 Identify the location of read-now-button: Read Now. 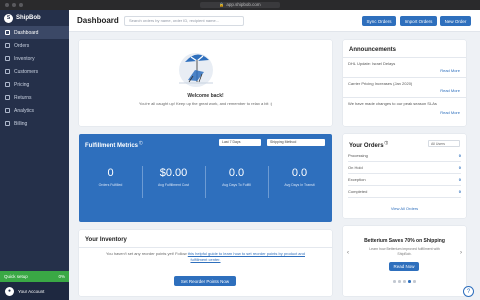
(404, 266).